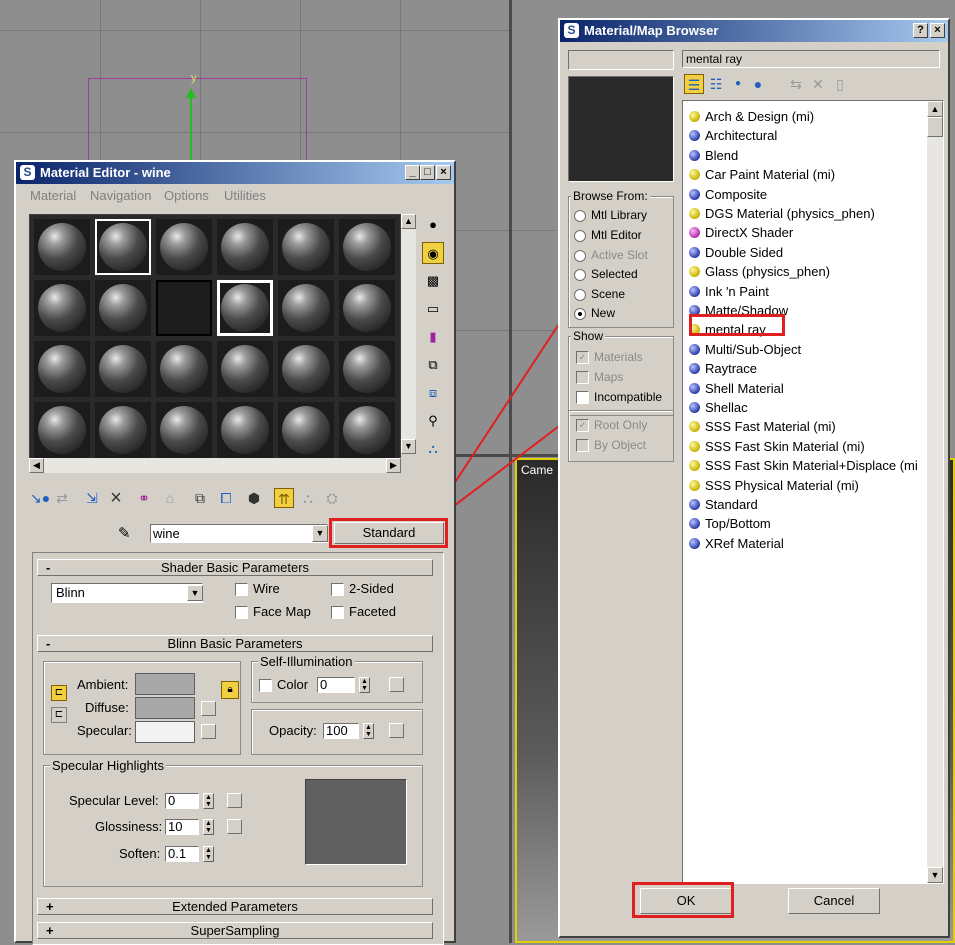  I want to click on slots-hscrollbar: ◀ ▶, so click(215, 465).